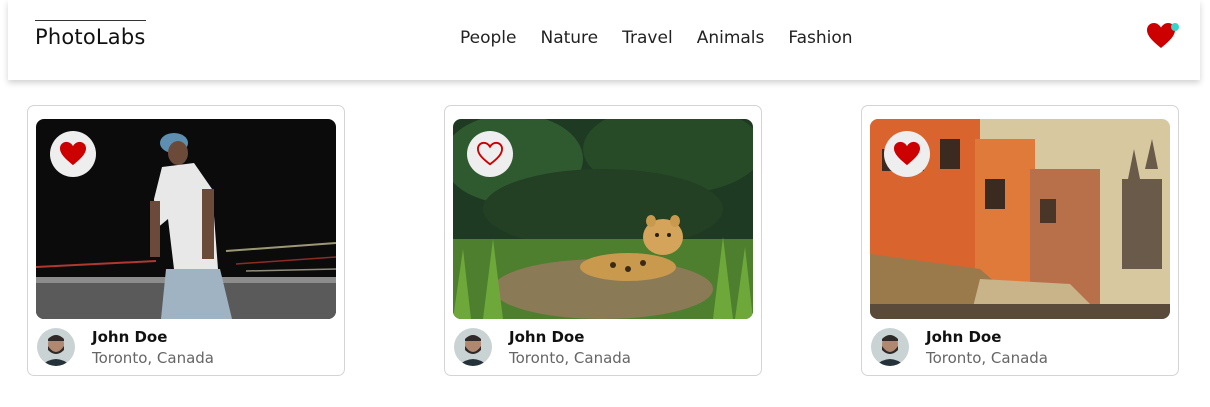  Describe the element at coordinates (647, 38) in the screenshot. I see `topic-travel: Travel` at that location.